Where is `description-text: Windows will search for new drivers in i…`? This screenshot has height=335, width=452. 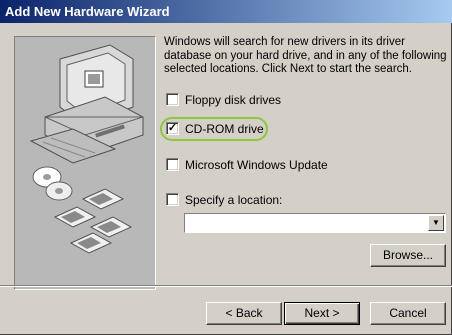 description-text: Windows will search for new drivers in i… is located at coordinates (305, 55).